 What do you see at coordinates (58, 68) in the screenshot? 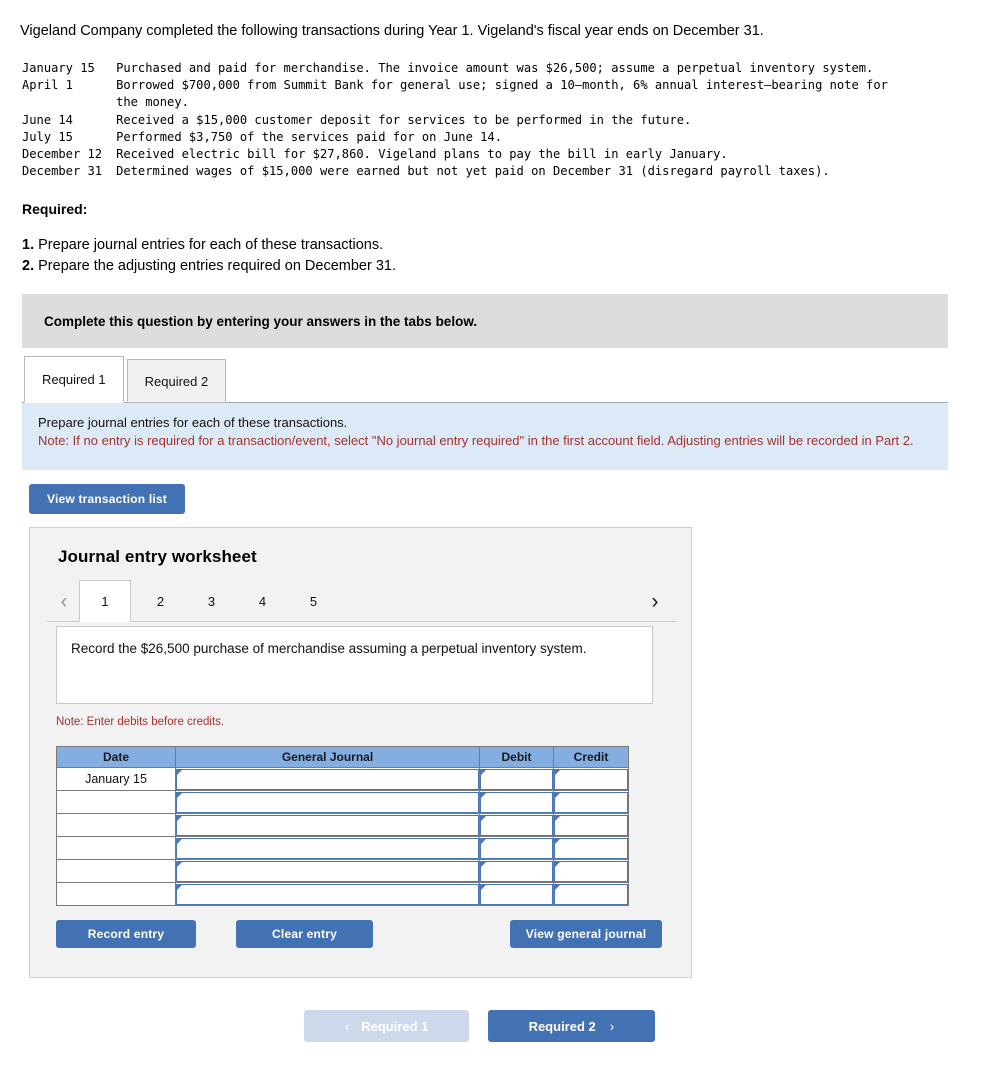
I see `transaction-date: January 15` at bounding box center [58, 68].